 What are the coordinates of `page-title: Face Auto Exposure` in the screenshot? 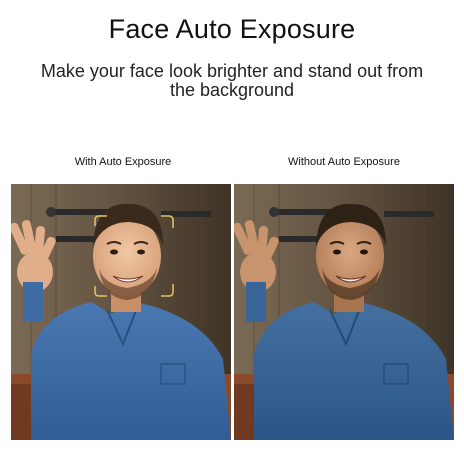 It's located at (232, 29).